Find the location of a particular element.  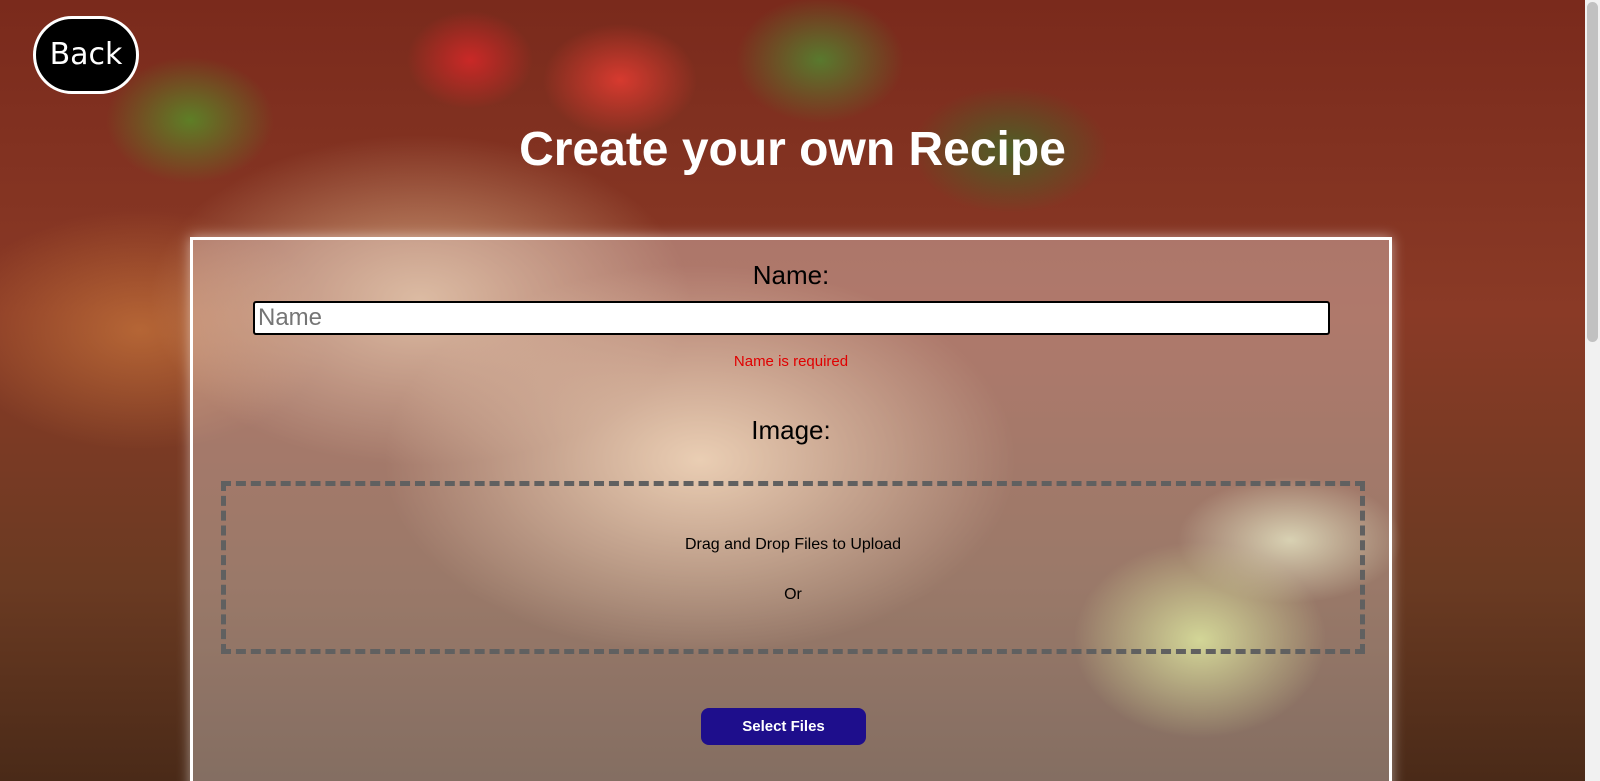

back-button: Back is located at coordinates (86, 55).